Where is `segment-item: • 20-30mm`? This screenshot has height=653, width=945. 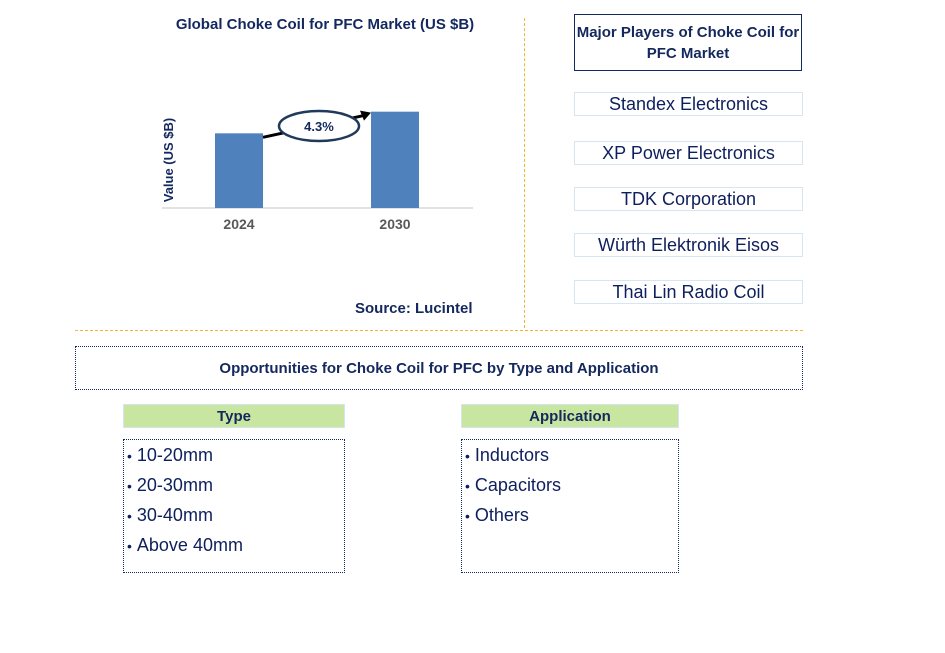
segment-item: • 20-30mm is located at coordinates (234, 487).